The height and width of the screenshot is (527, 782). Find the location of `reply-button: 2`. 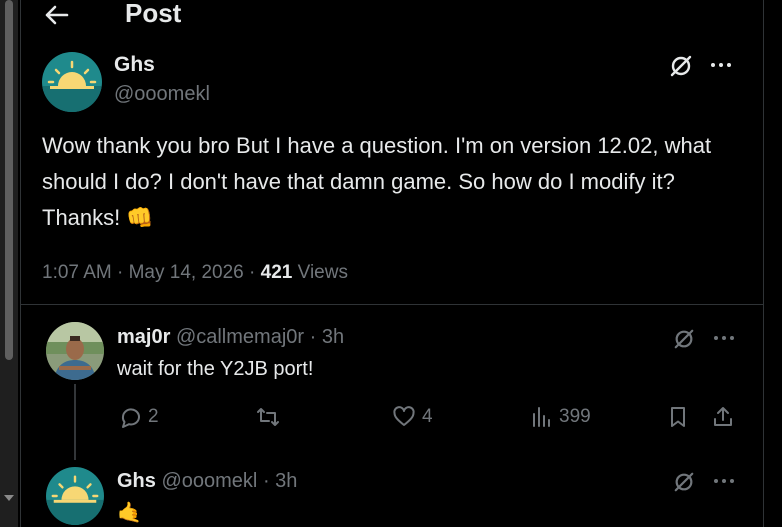

reply-button: 2 is located at coordinates (138, 417).